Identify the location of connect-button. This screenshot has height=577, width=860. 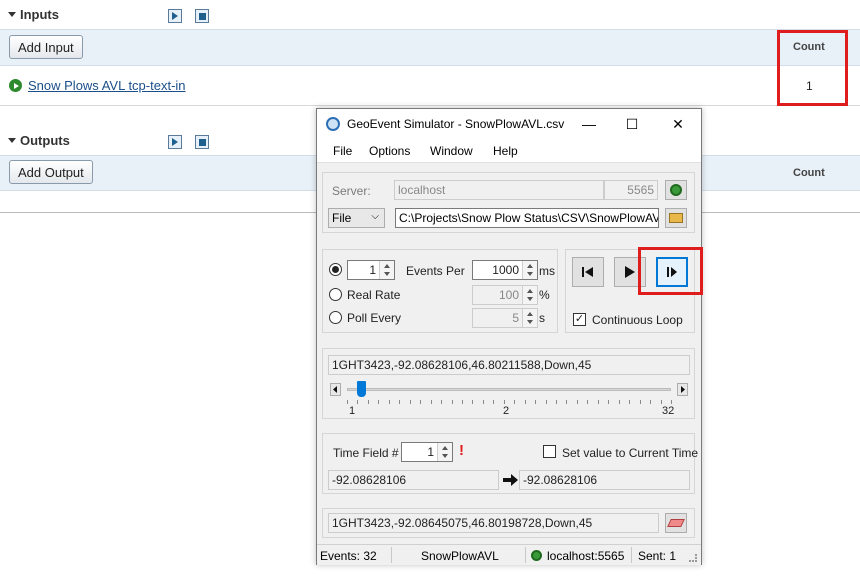
(676, 190).